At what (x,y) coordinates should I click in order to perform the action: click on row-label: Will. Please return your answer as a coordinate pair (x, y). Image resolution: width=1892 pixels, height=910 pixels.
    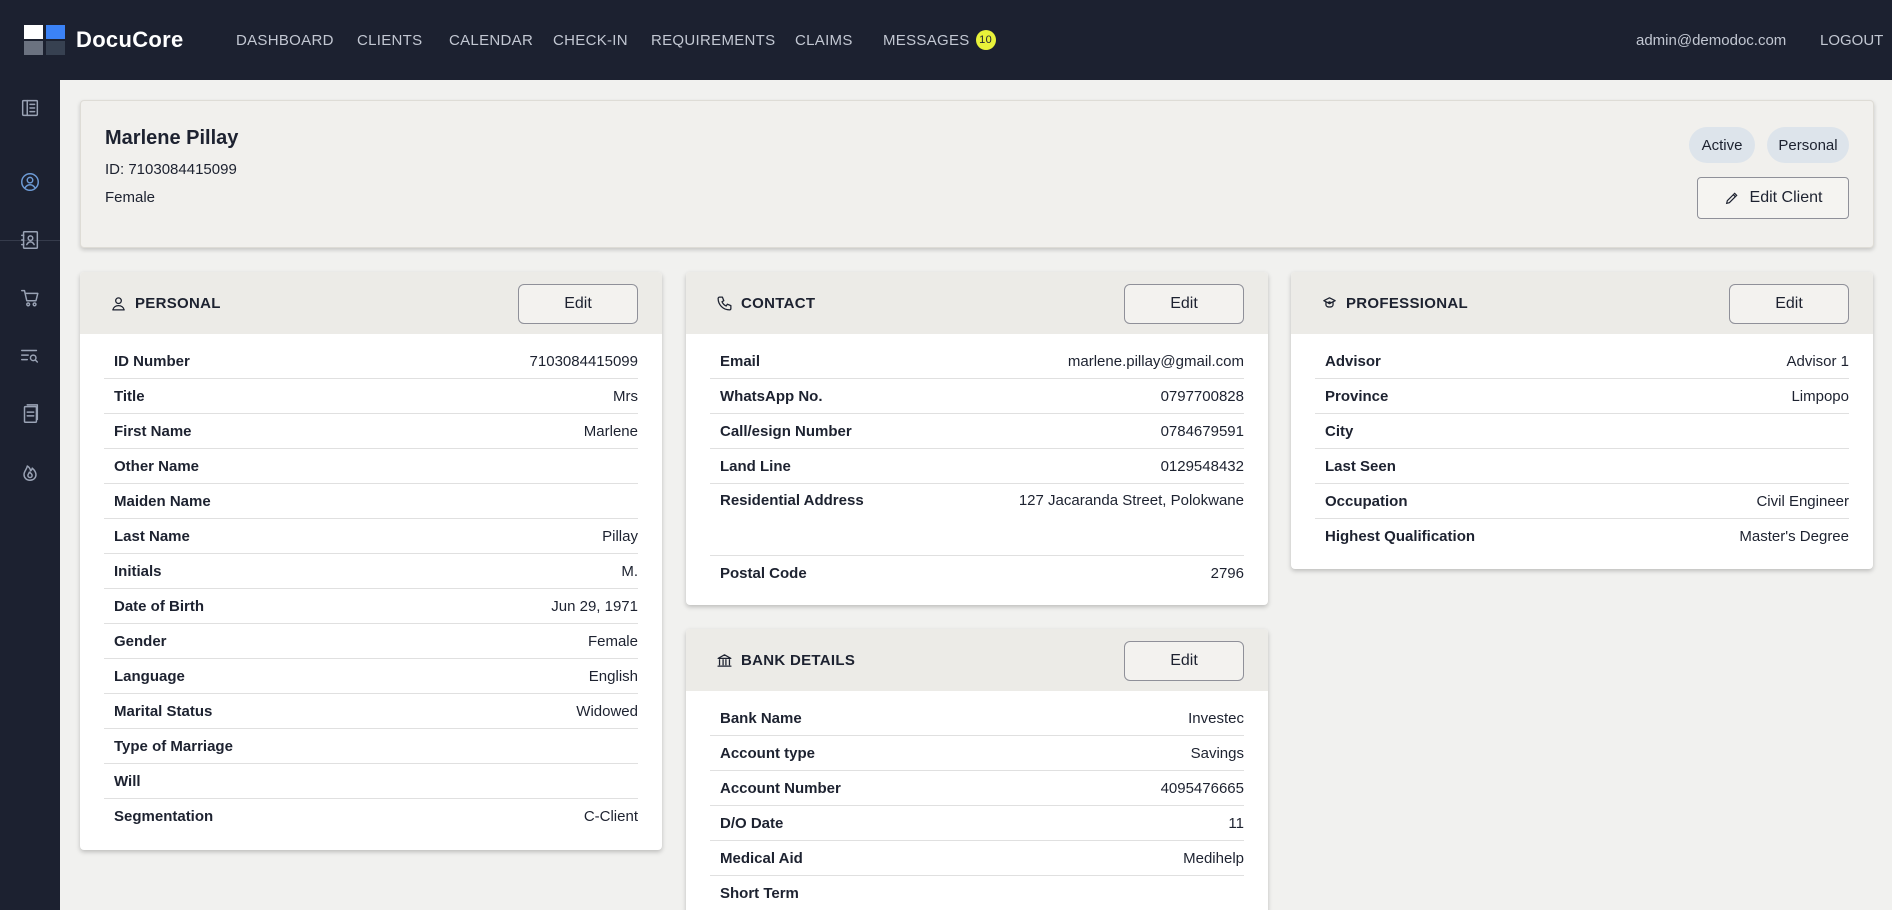
    Looking at the image, I should click on (127, 781).